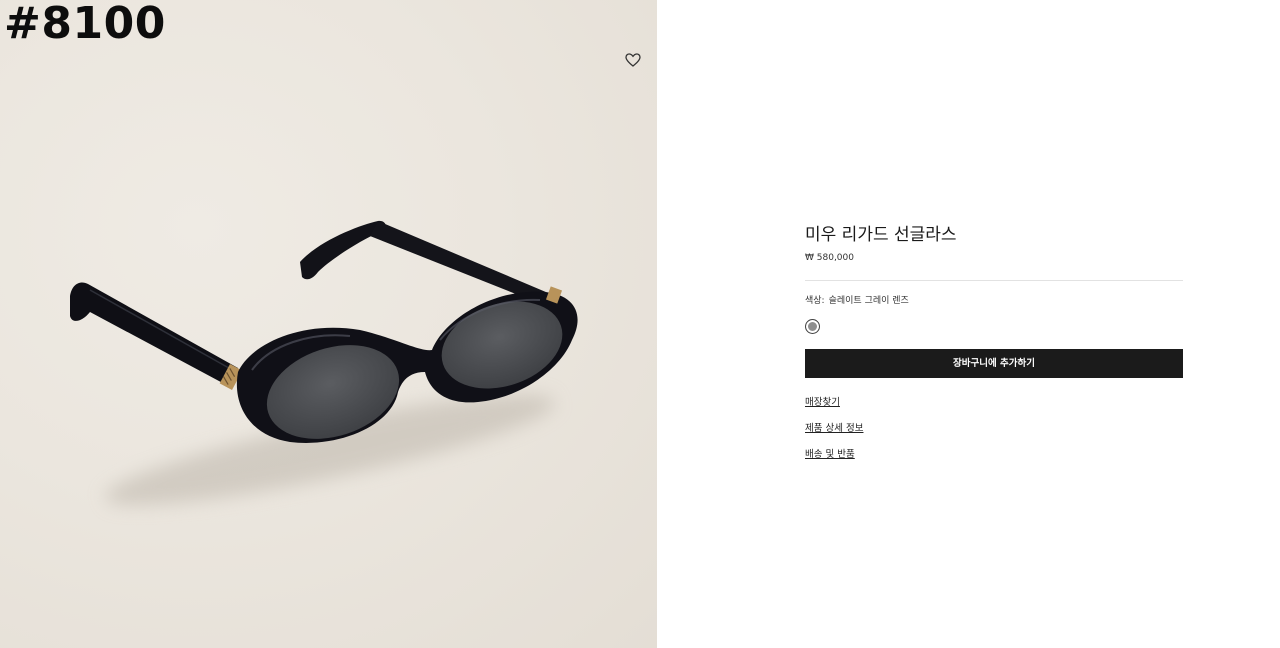 Image resolution: width=1280 pixels, height=648 pixels. I want to click on add-to-cart-button: 장바구니에 추가하기, so click(994, 363).